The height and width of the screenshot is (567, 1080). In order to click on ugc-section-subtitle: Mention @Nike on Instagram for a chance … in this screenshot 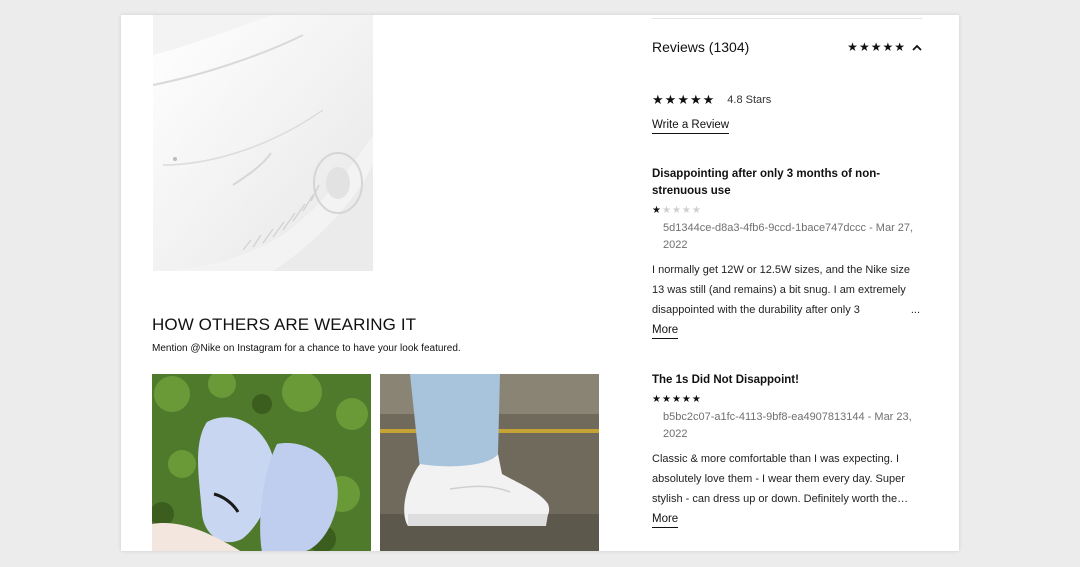, I will do `click(306, 348)`.